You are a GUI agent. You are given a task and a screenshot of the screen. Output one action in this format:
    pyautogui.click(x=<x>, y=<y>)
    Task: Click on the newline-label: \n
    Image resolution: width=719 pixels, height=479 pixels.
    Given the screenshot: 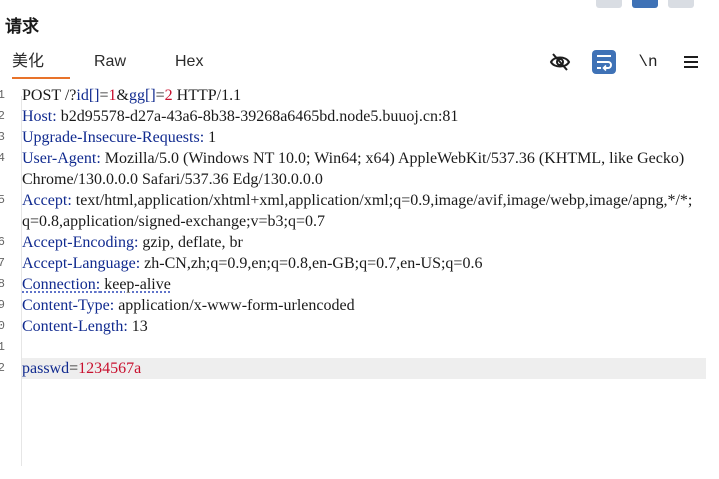 What is the action you would take?
    pyautogui.click(x=648, y=62)
    